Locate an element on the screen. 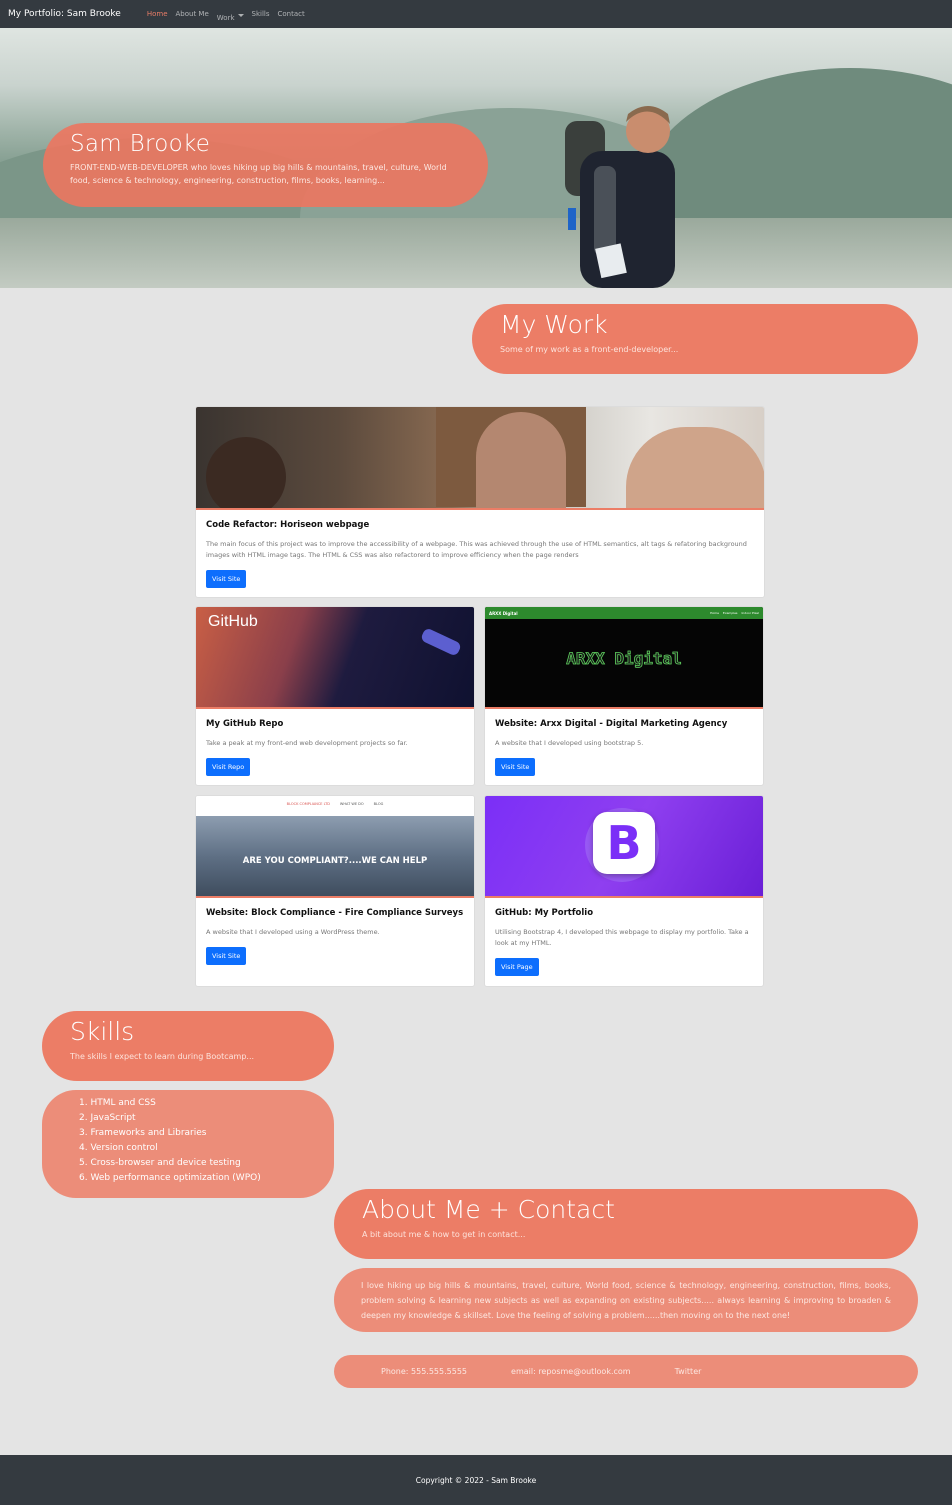 Image resolution: width=952 pixels, height=1505 pixels. project-image-team-meeting is located at coordinates (480, 458).